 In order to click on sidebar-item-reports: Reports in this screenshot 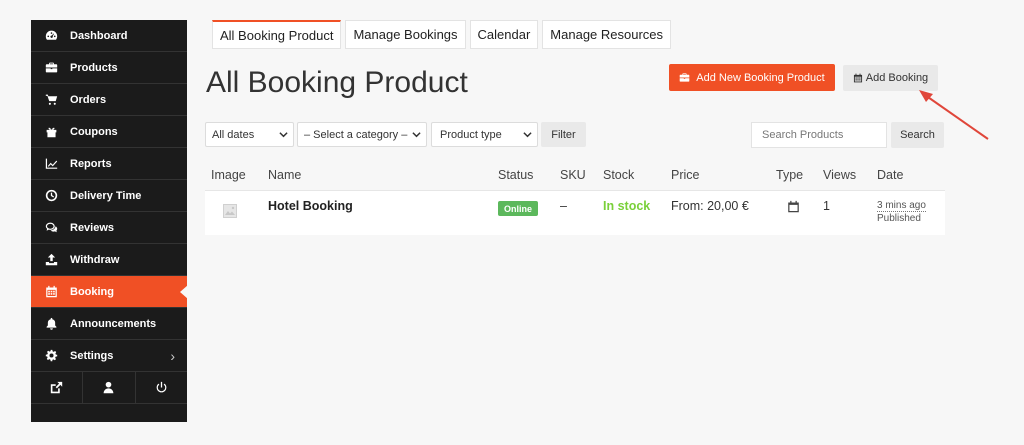, I will do `click(109, 164)`.